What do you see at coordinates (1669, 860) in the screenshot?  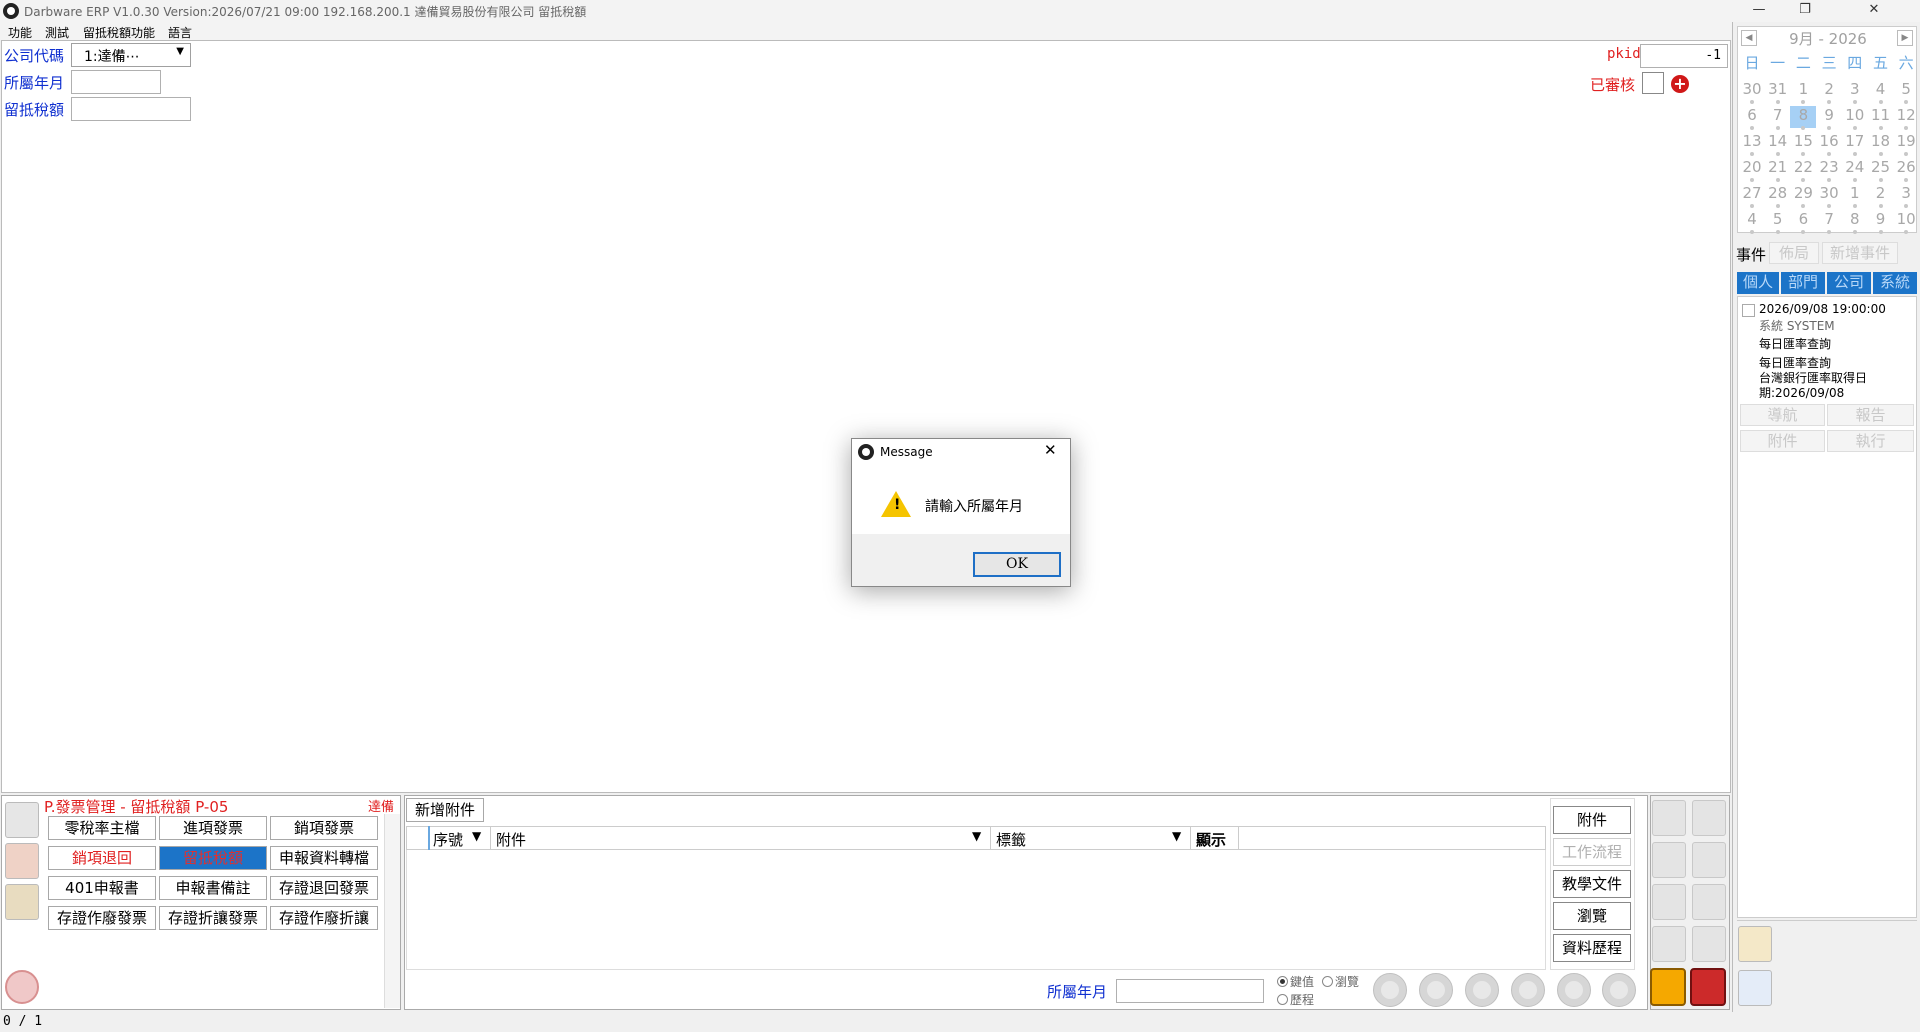 I see `copy-record-icon` at bounding box center [1669, 860].